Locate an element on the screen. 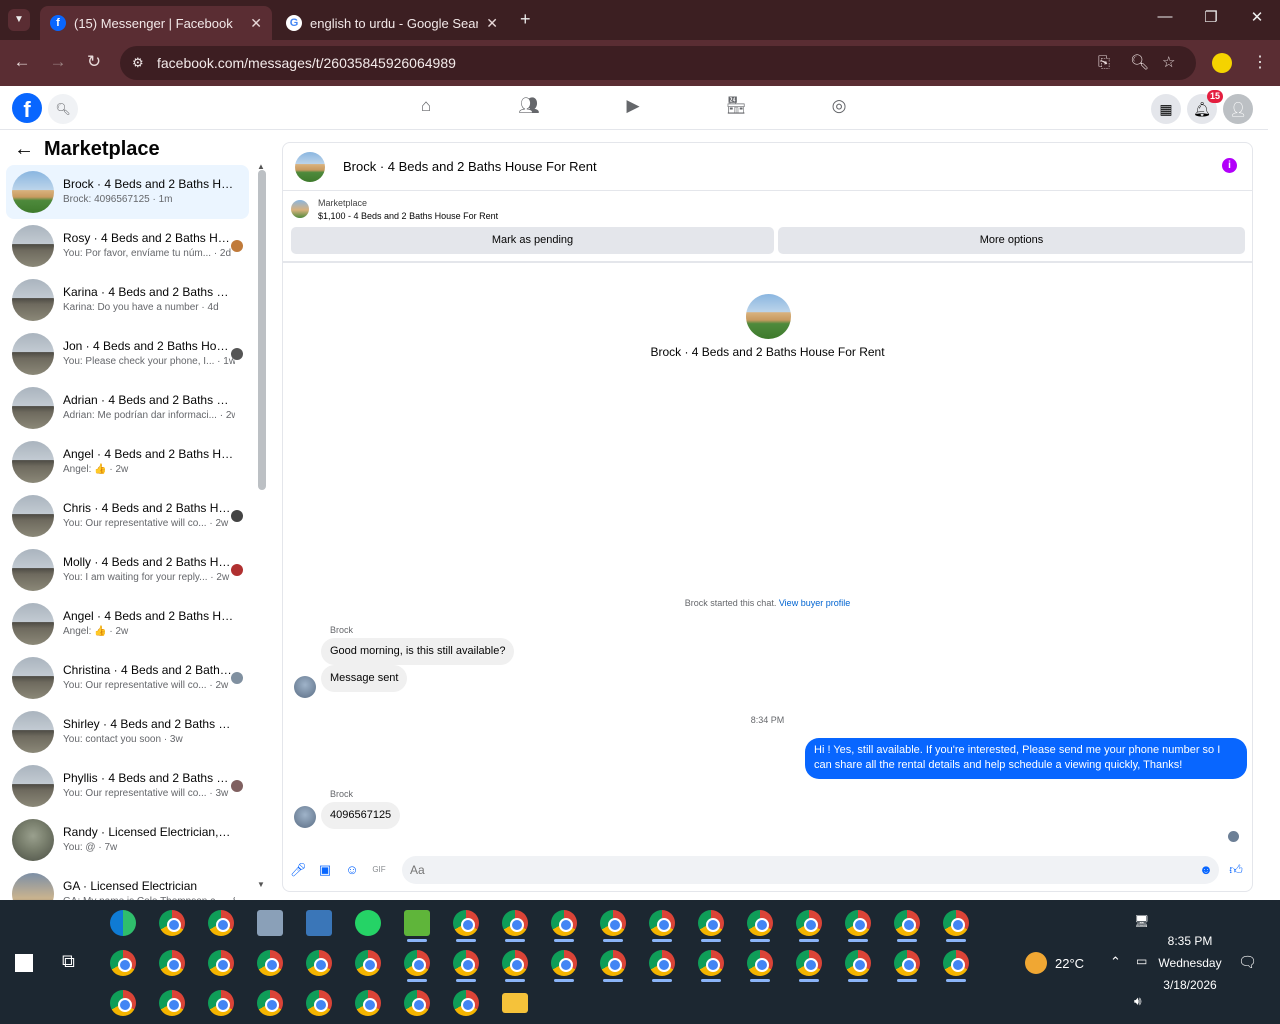  mark-pending-button: Mark as pending is located at coordinates (532, 240).